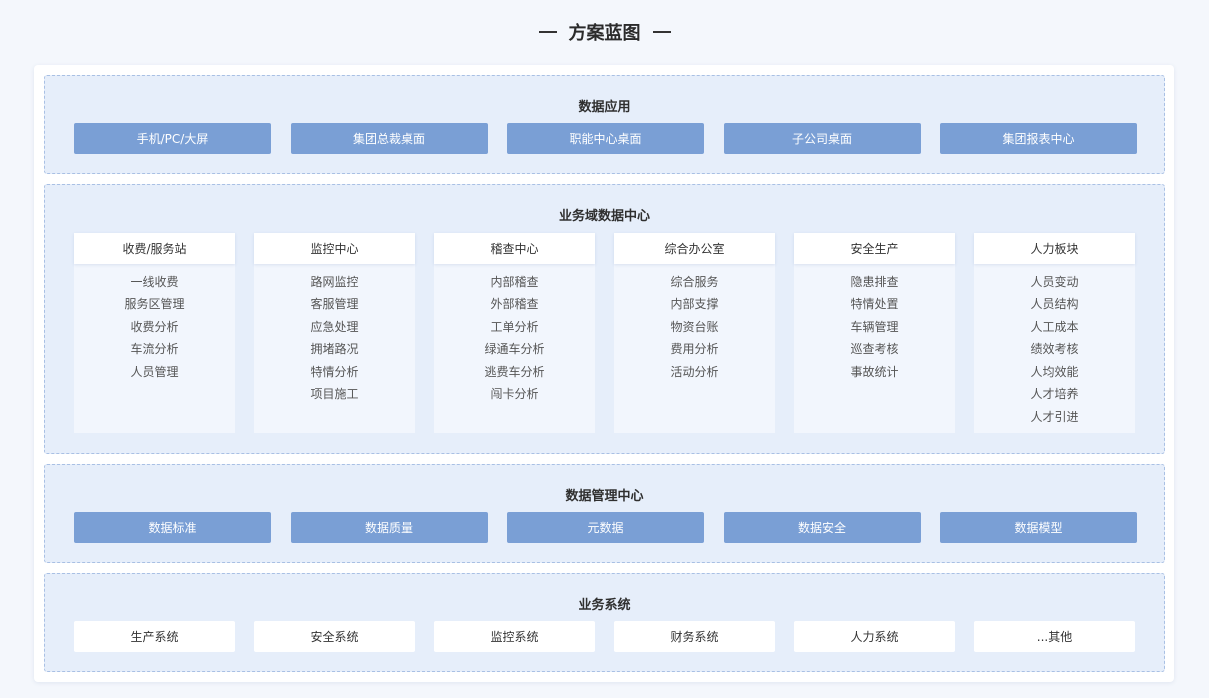 Image resolution: width=1209 pixels, height=698 pixels. What do you see at coordinates (1054, 416) in the screenshot?
I see `list-item: 人才引进` at bounding box center [1054, 416].